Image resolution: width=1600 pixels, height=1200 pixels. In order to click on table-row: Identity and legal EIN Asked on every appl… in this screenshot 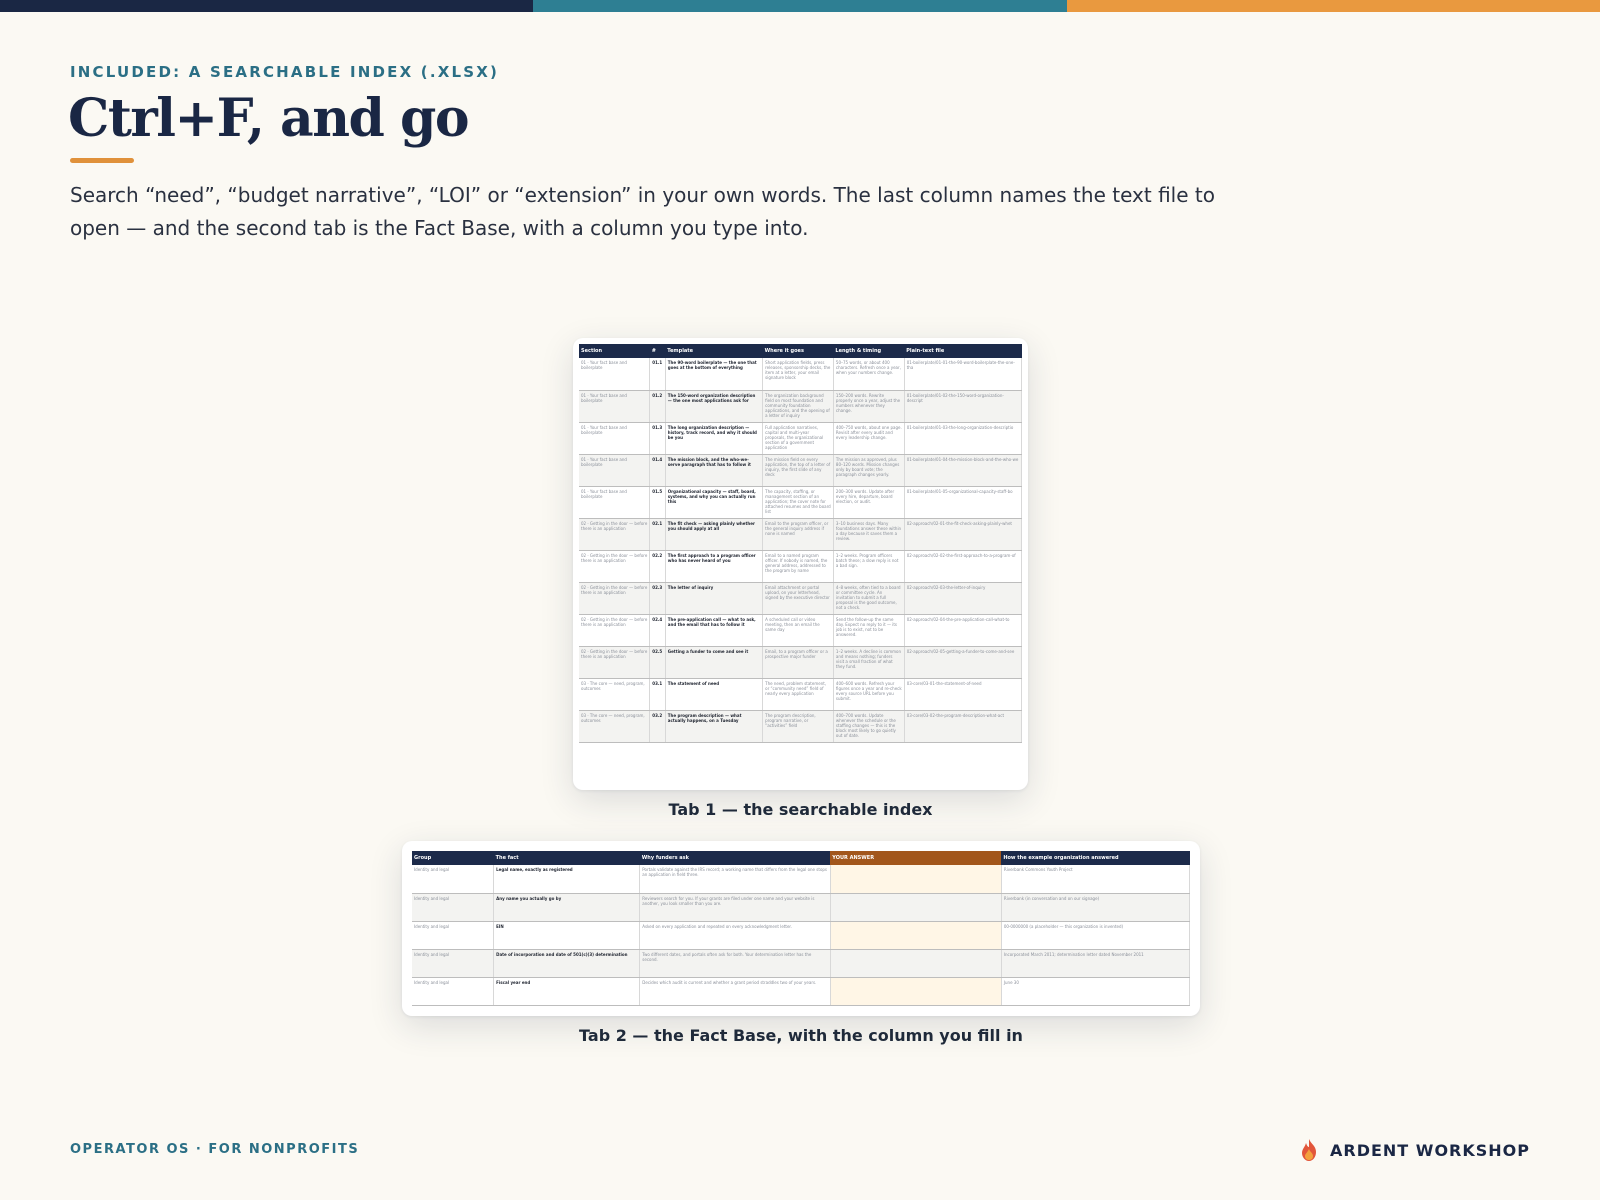, I will do `click(801, 935)`.